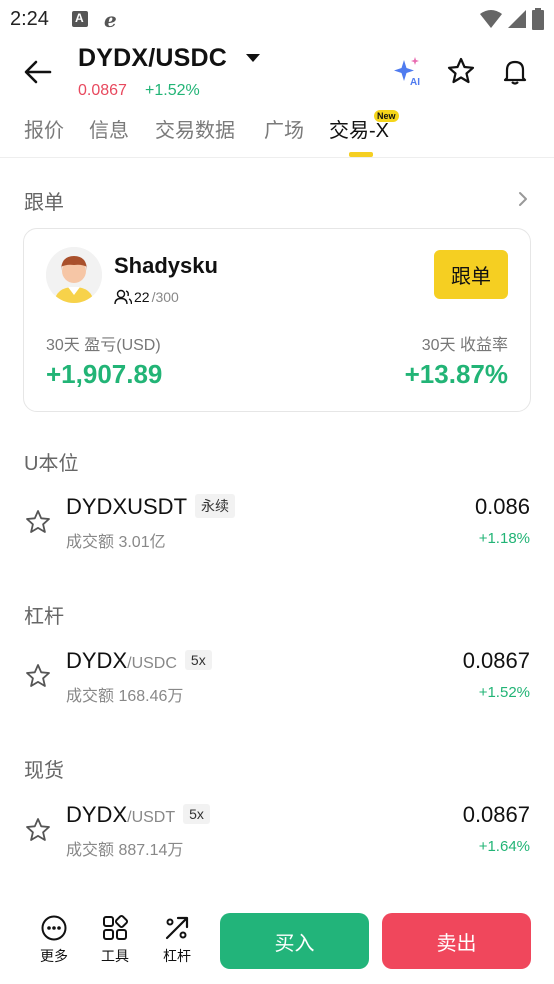  I want to click on price-change: +1.52%, so click(172, 90).